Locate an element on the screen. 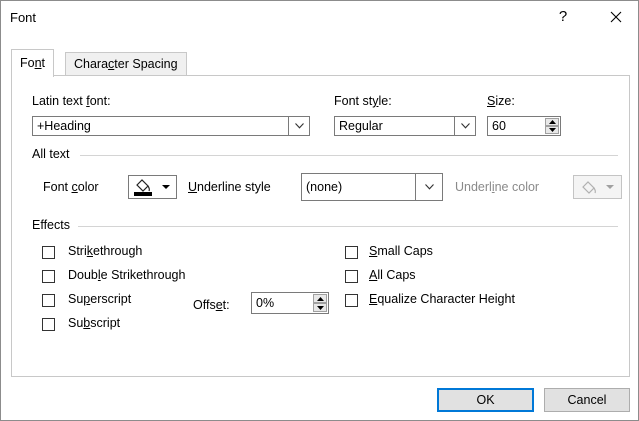 The image size is (639, 421). superscript-label: Superscript is located at coordinates (99, 299).